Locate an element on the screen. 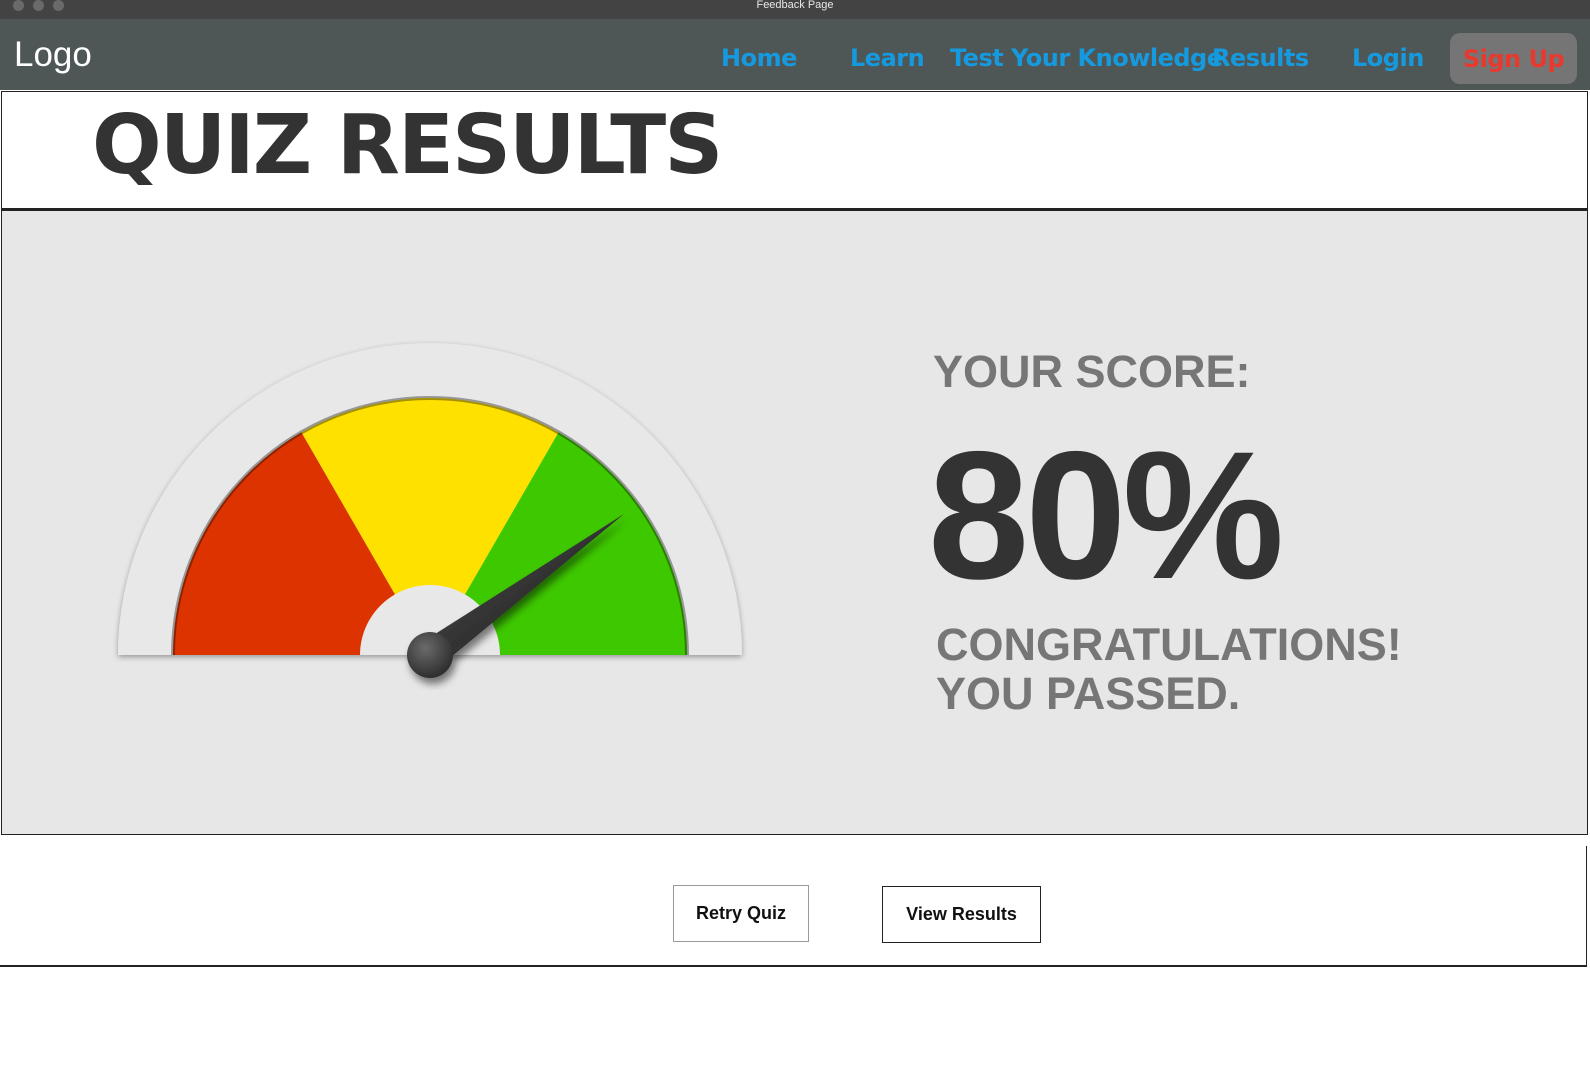 This screenshot has width=1590, height=1066. congrats-line-2: YOU PASSED. is located at coordinates (1088, 693).